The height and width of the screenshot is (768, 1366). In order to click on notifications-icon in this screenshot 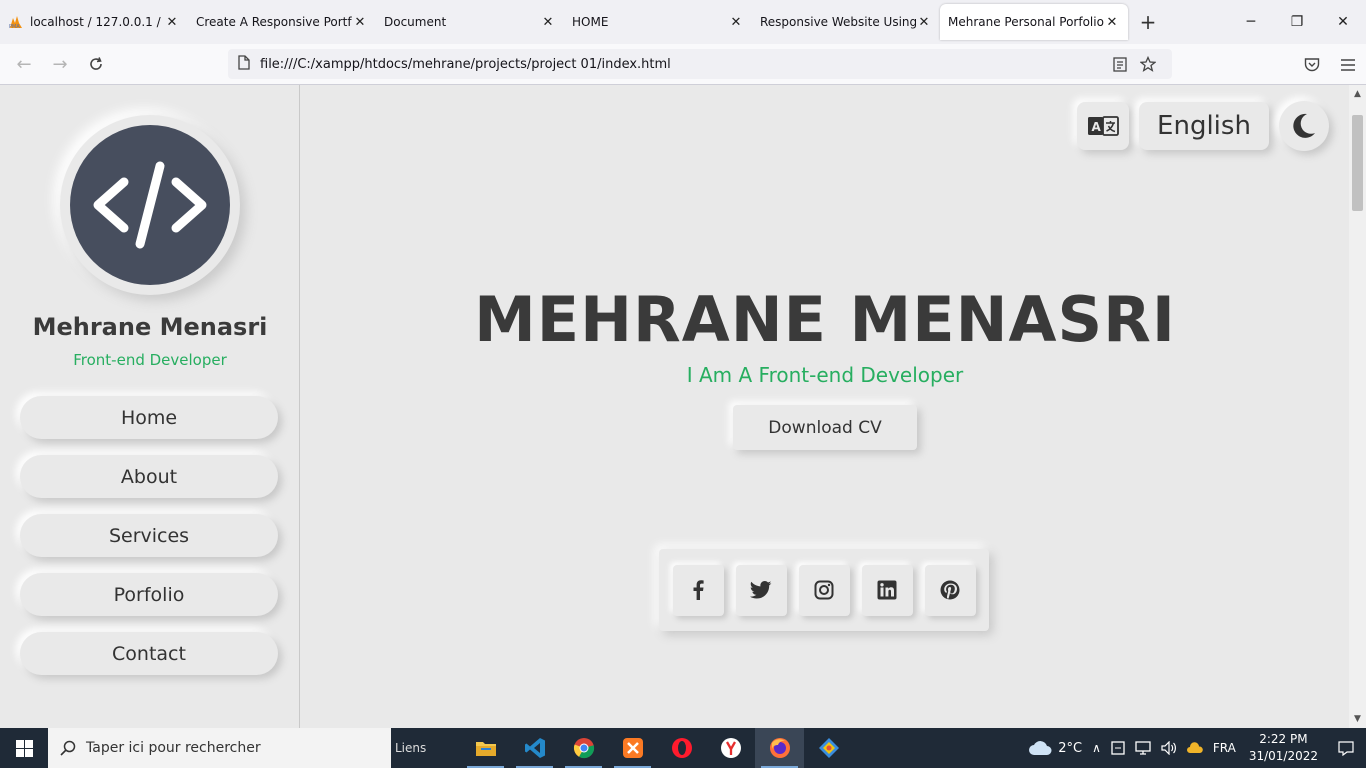, I will do `click(1346, 748)`.